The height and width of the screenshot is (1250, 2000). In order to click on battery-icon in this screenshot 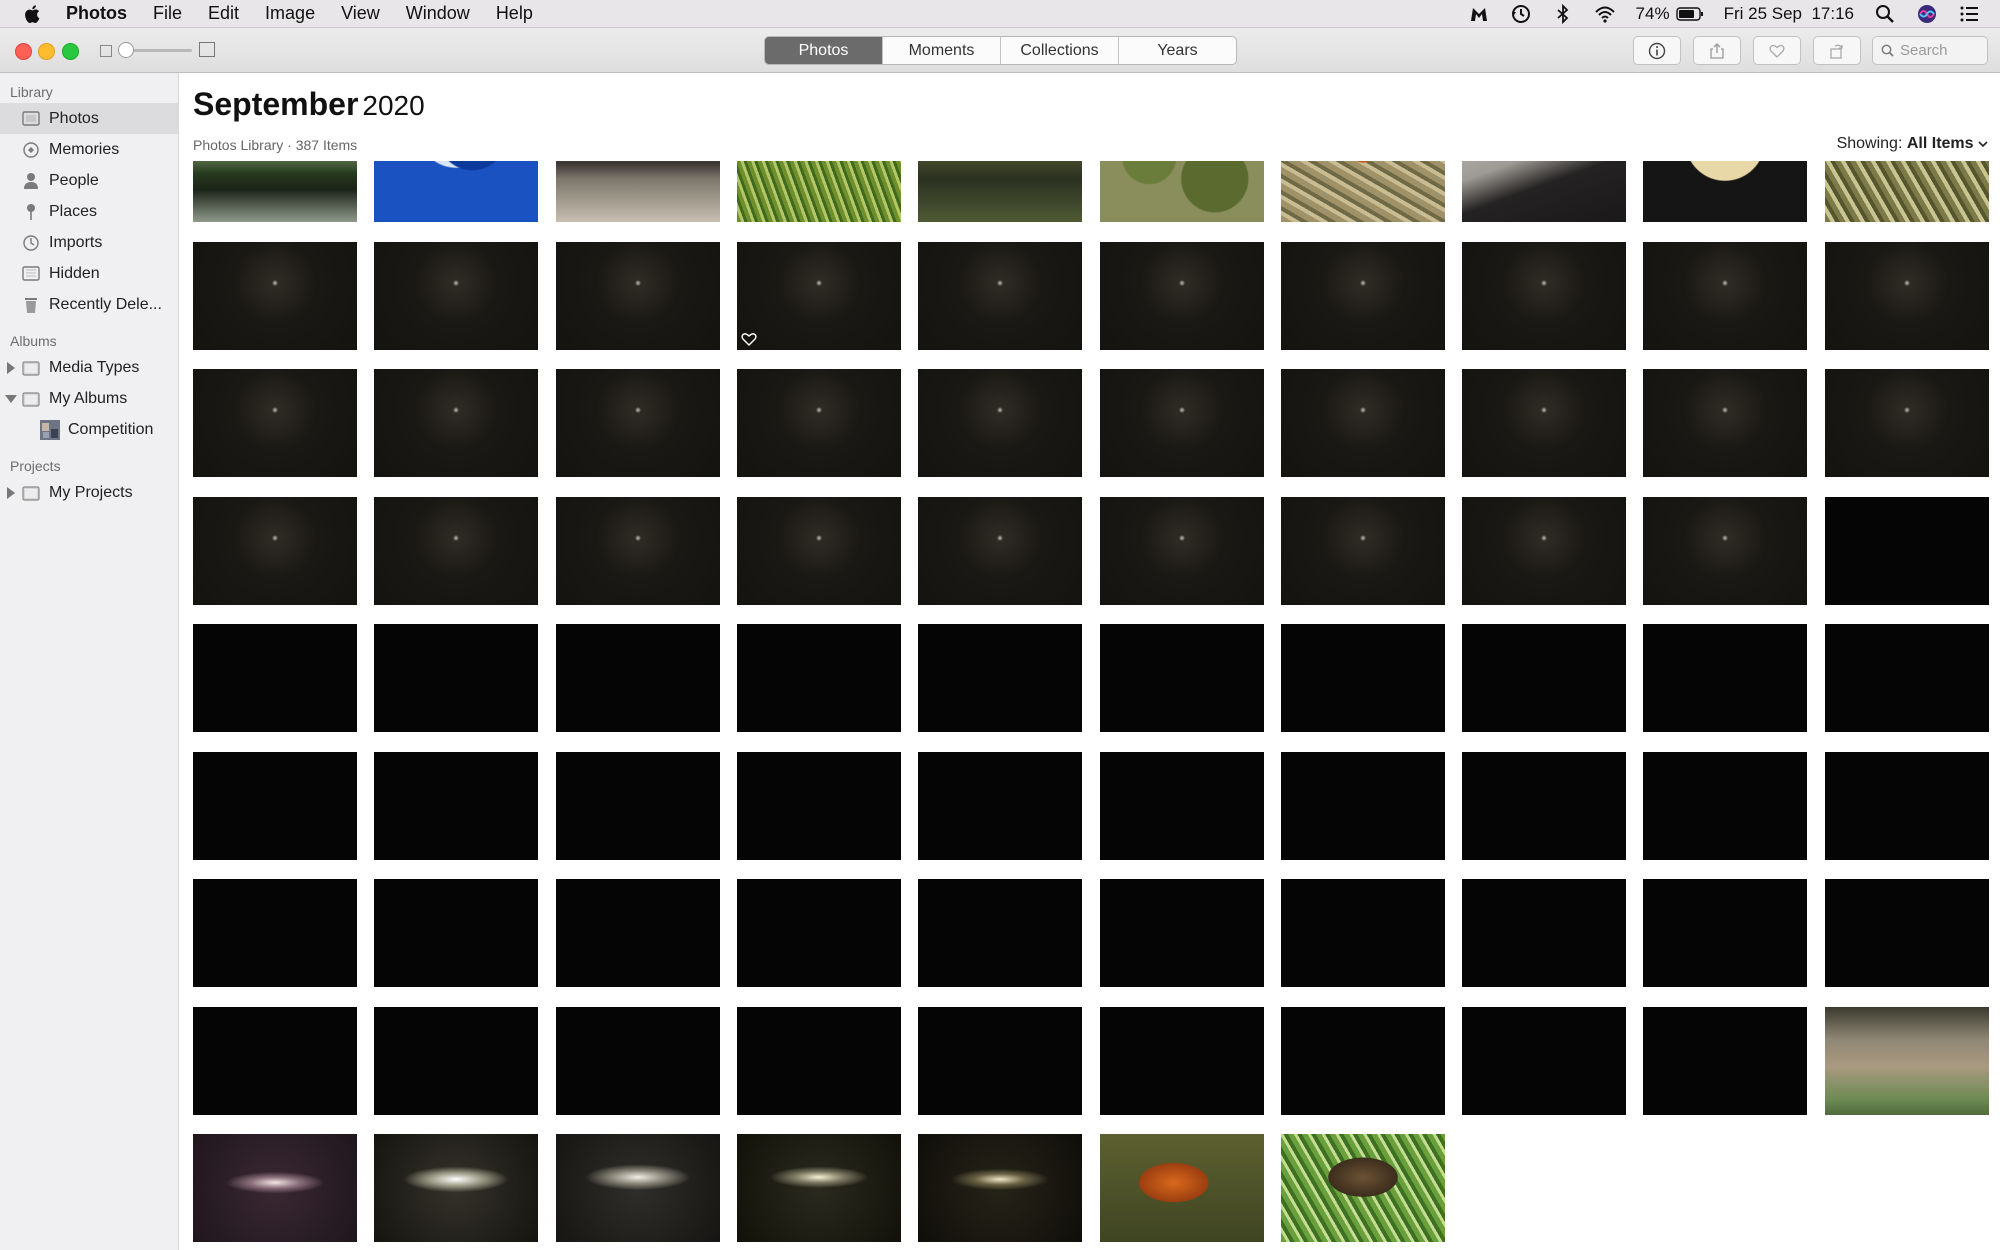, I will do `click(1689, 13)`.